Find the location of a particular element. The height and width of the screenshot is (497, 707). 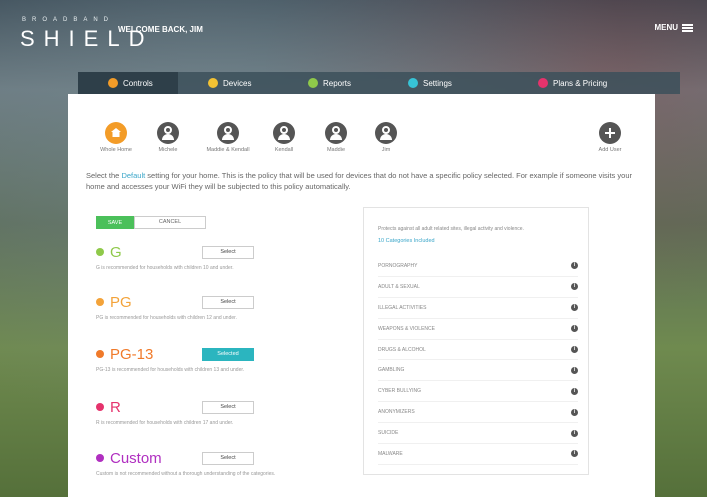

category-item: DRUGS & ALCOHOL i is located at coordinates (478, 350).